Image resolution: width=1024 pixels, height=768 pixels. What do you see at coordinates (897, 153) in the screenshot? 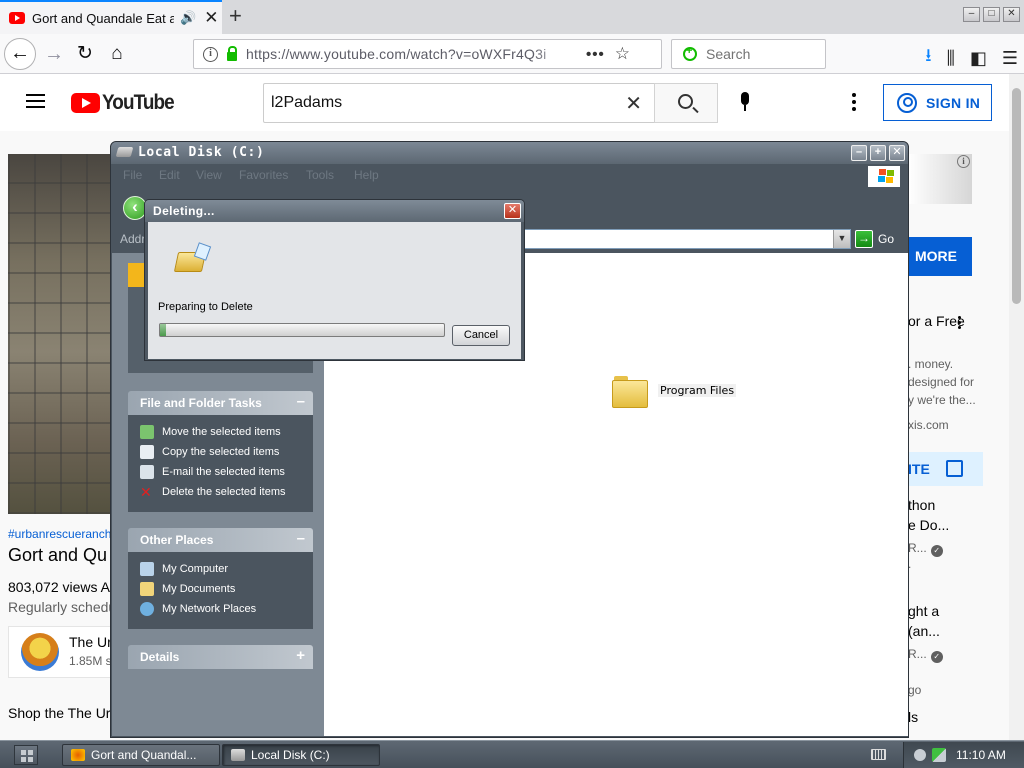
I see `explorer-close-button: ✕` at bounding box center [897, 153].